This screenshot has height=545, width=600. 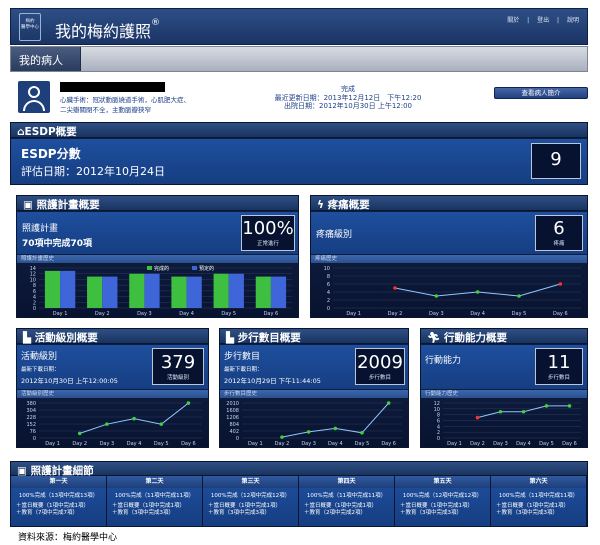 What do you see at coordinates (232, 404) in the screenshot?
I see `y-tick-label: 2010` at bounding box center [232, 404].